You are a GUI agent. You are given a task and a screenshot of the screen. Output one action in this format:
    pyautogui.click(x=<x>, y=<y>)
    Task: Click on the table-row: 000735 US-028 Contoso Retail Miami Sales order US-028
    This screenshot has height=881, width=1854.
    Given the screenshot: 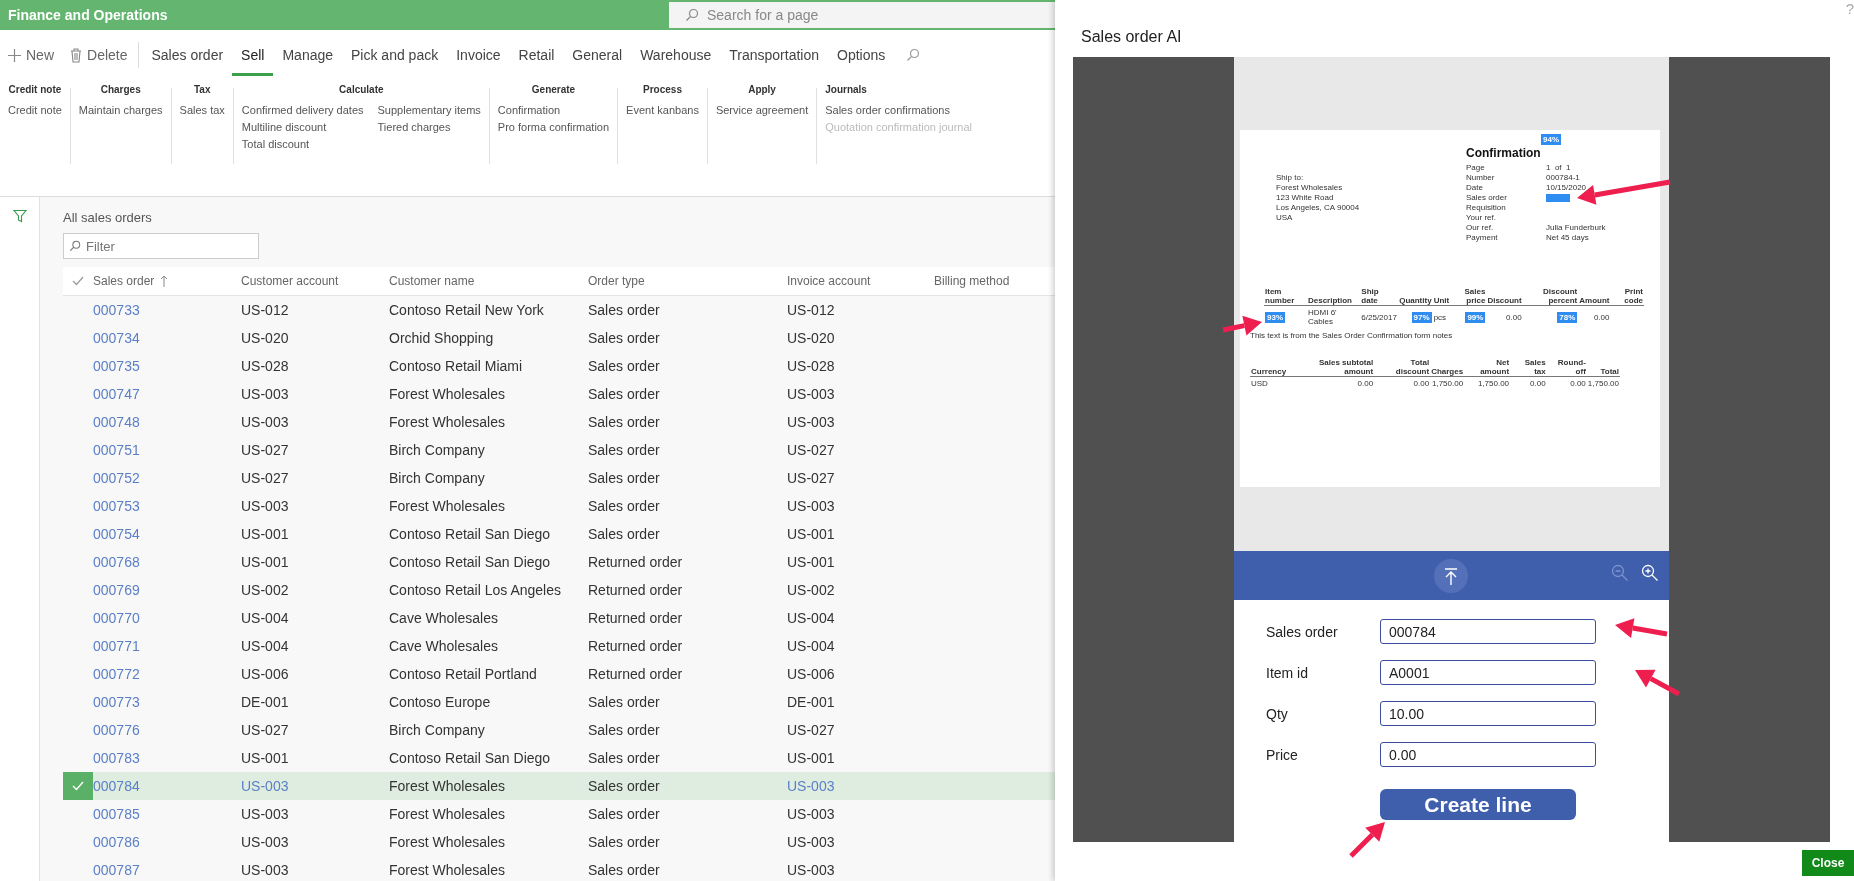 What is the action you would take?
    pyautogui.click(x=559, y=366)
    